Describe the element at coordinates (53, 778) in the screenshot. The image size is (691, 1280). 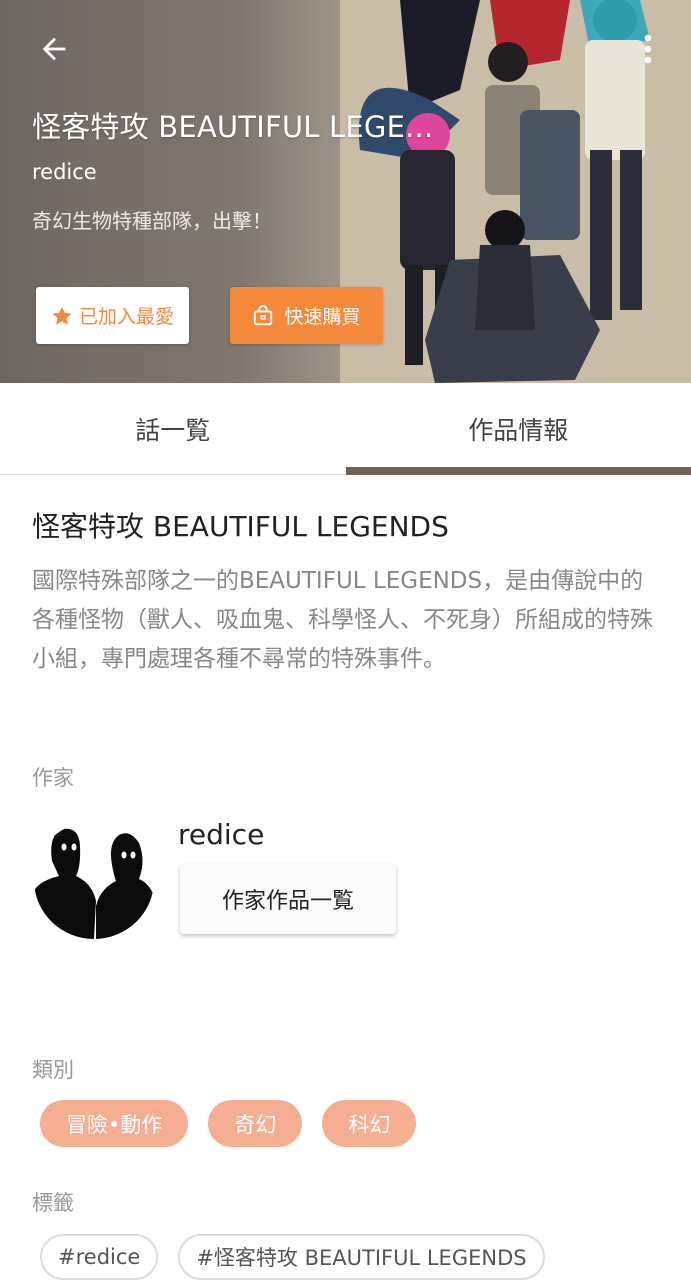
I see `author-section-label: 作家` at that location.